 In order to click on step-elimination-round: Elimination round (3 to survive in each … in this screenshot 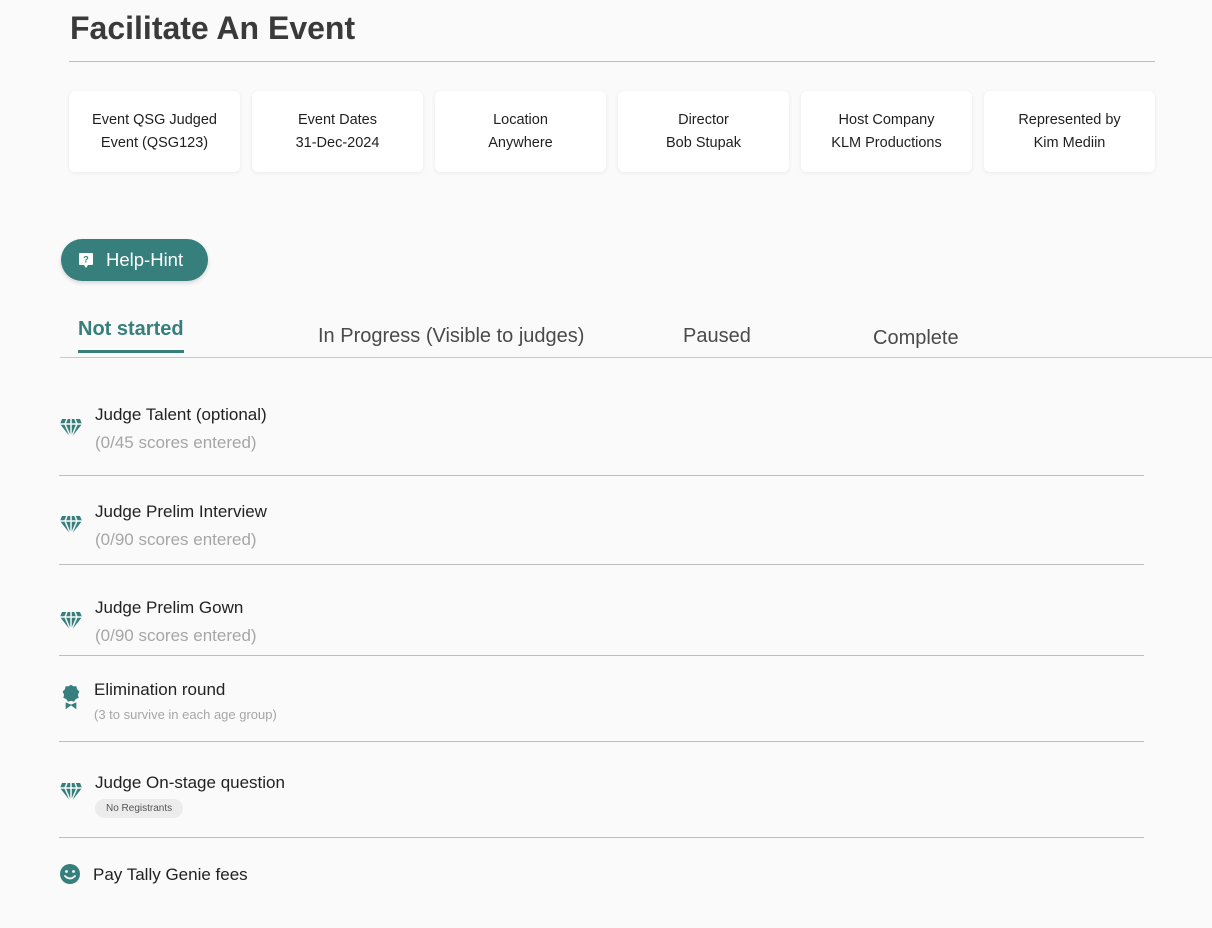, I will do `click(601, 701)`.